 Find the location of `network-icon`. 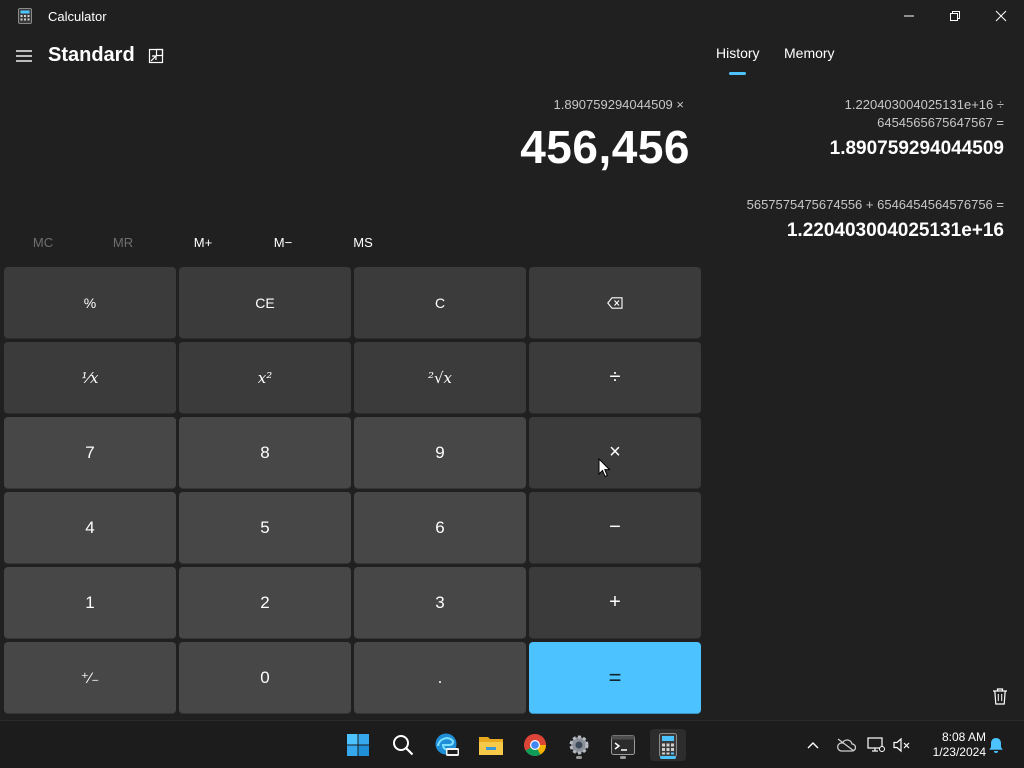

network-icon is located at coordinates (876, 744).